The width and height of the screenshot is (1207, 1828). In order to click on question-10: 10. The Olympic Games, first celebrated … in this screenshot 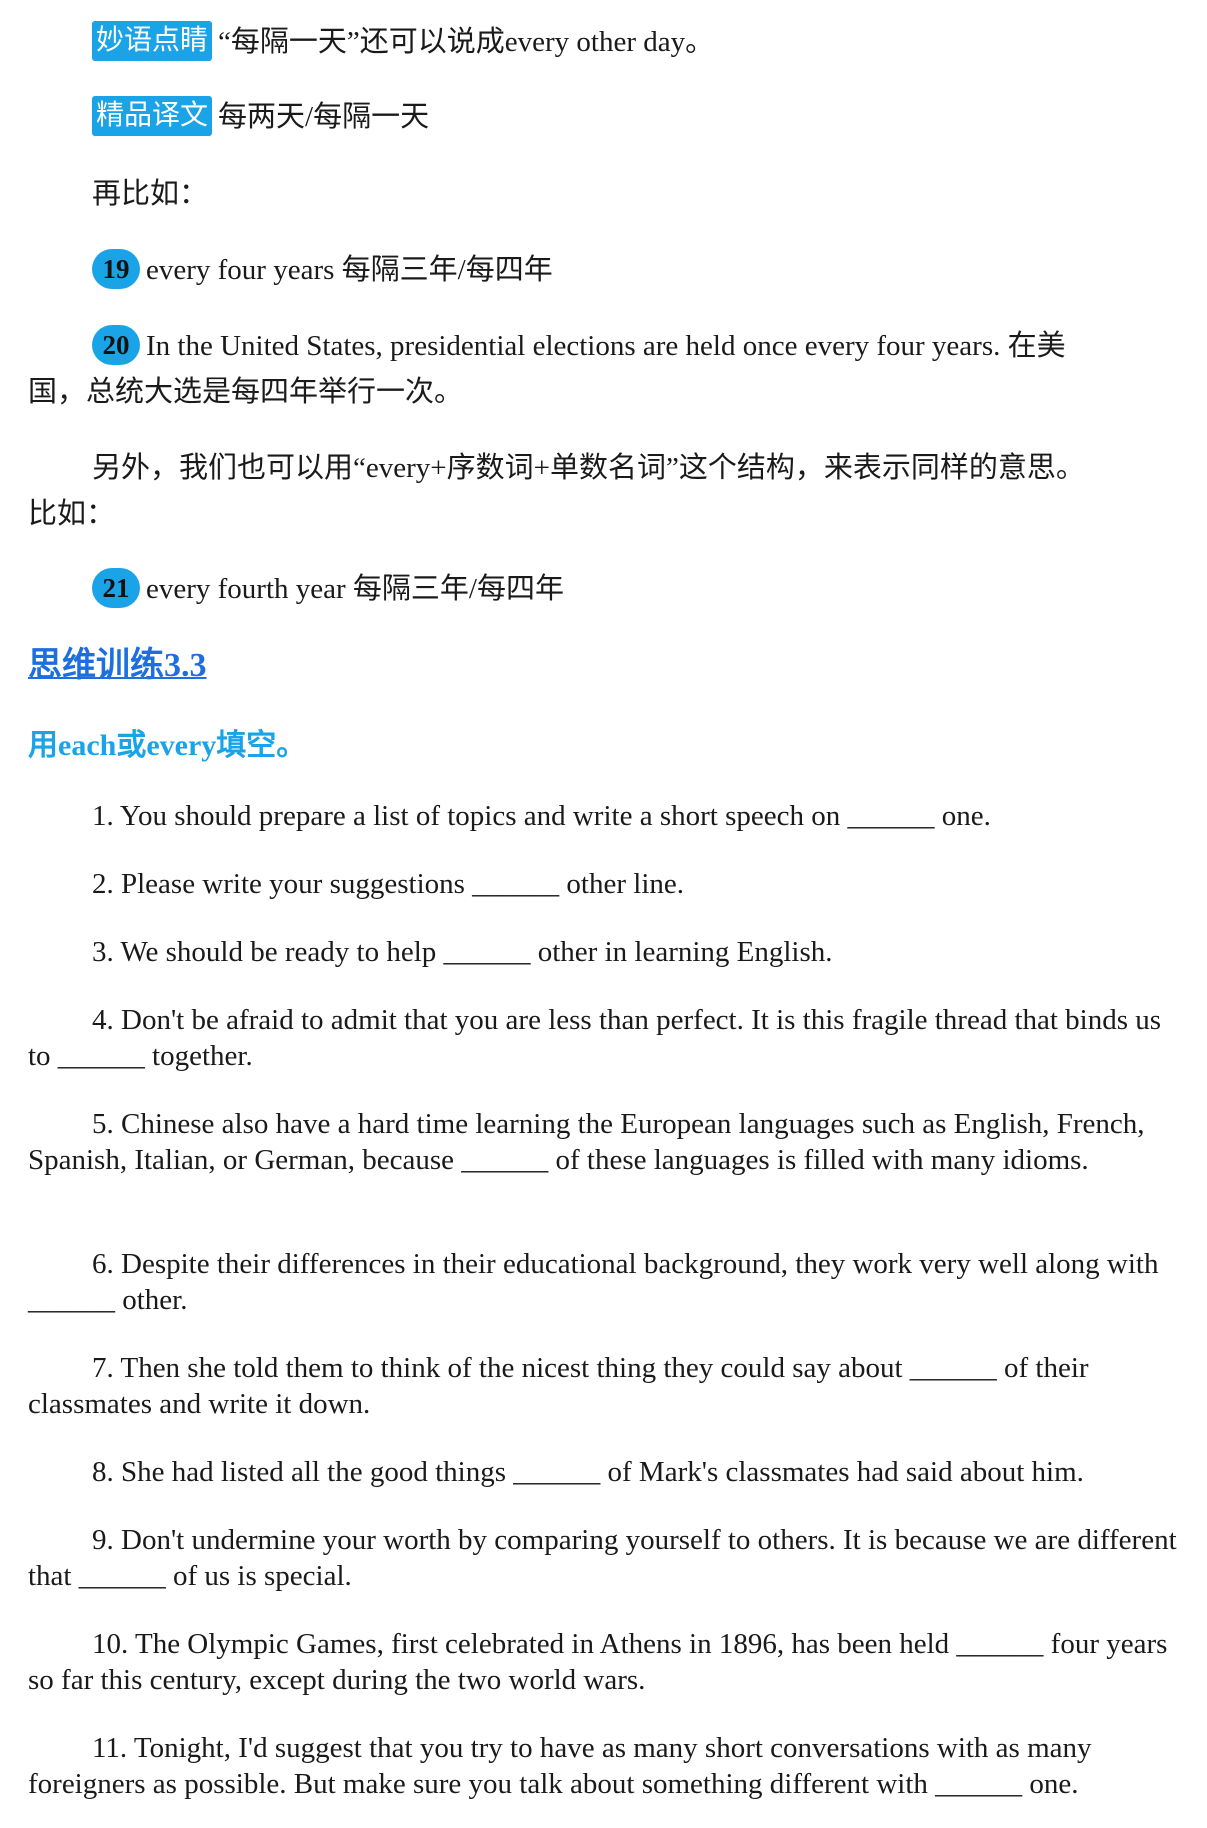, I will do `click(598, 1662)`.